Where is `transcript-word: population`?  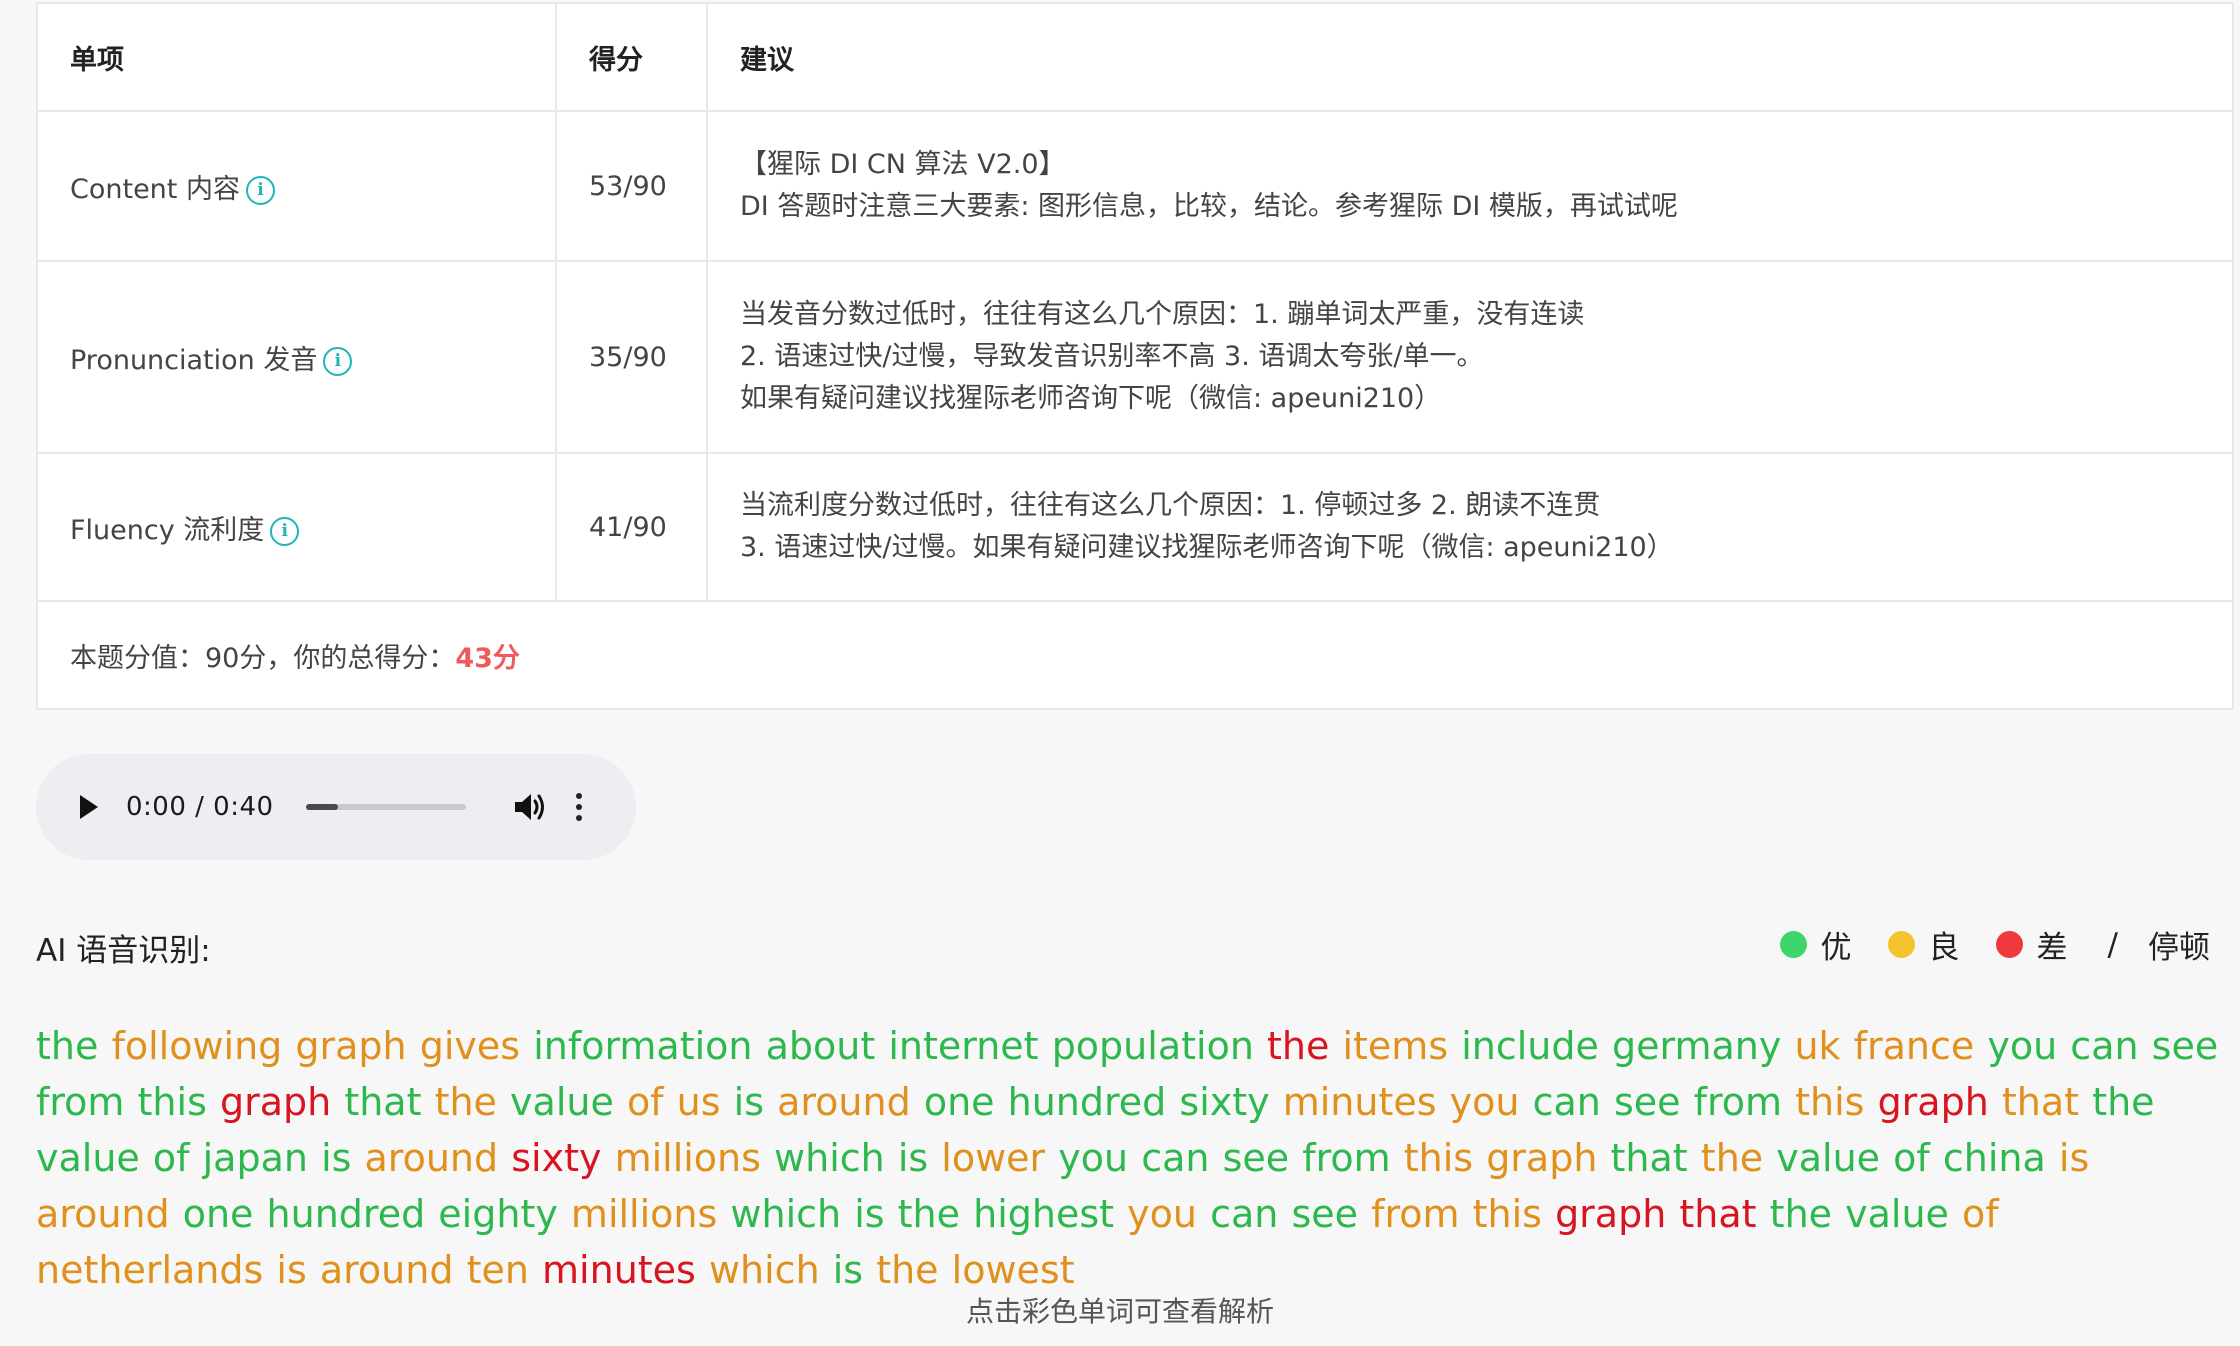 transcript-word: population is located at coordinates (1153, 1046).